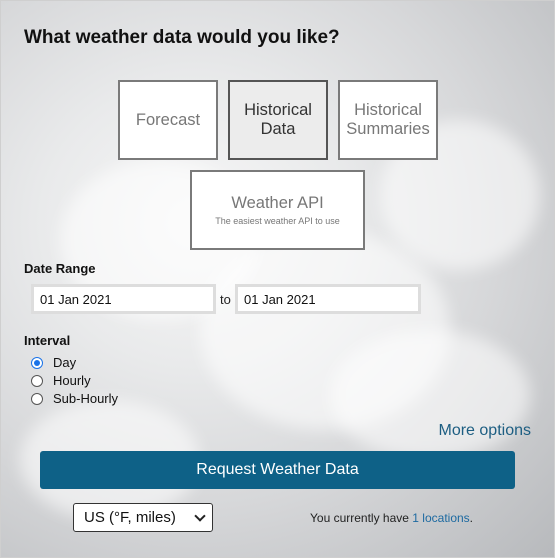  What do you see at coordinates (72, 380) in the screenshot?
I see `radio-hourly-label: Hourly` at bounding box center [72, 380].